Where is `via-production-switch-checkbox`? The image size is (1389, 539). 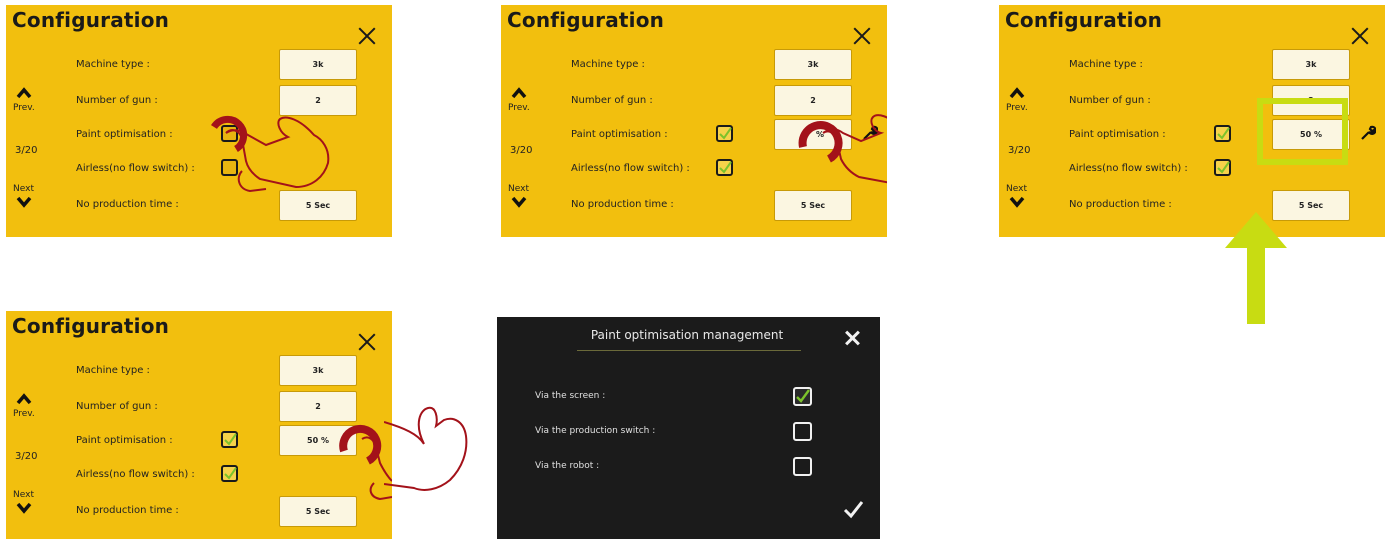 via-production-switch-checkbox is located at coordinates (802, 431).